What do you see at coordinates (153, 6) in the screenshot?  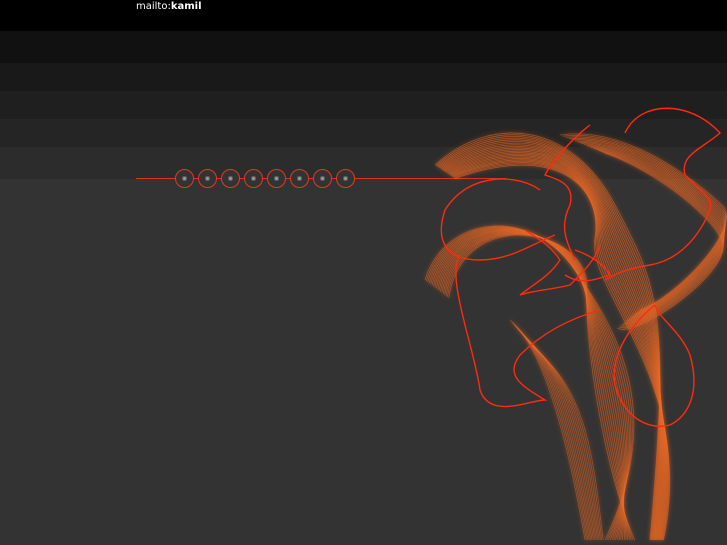 I see `mailto-prefix: mailto:` at bounding box center [153, 6].